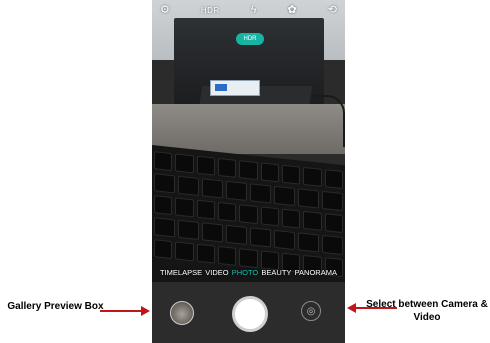 The image size is (490, 343). I want to click on mode-selector: TIMELAPSE VIDEO PHOTO BEAUTY PANORAMA, so click(248, 272).